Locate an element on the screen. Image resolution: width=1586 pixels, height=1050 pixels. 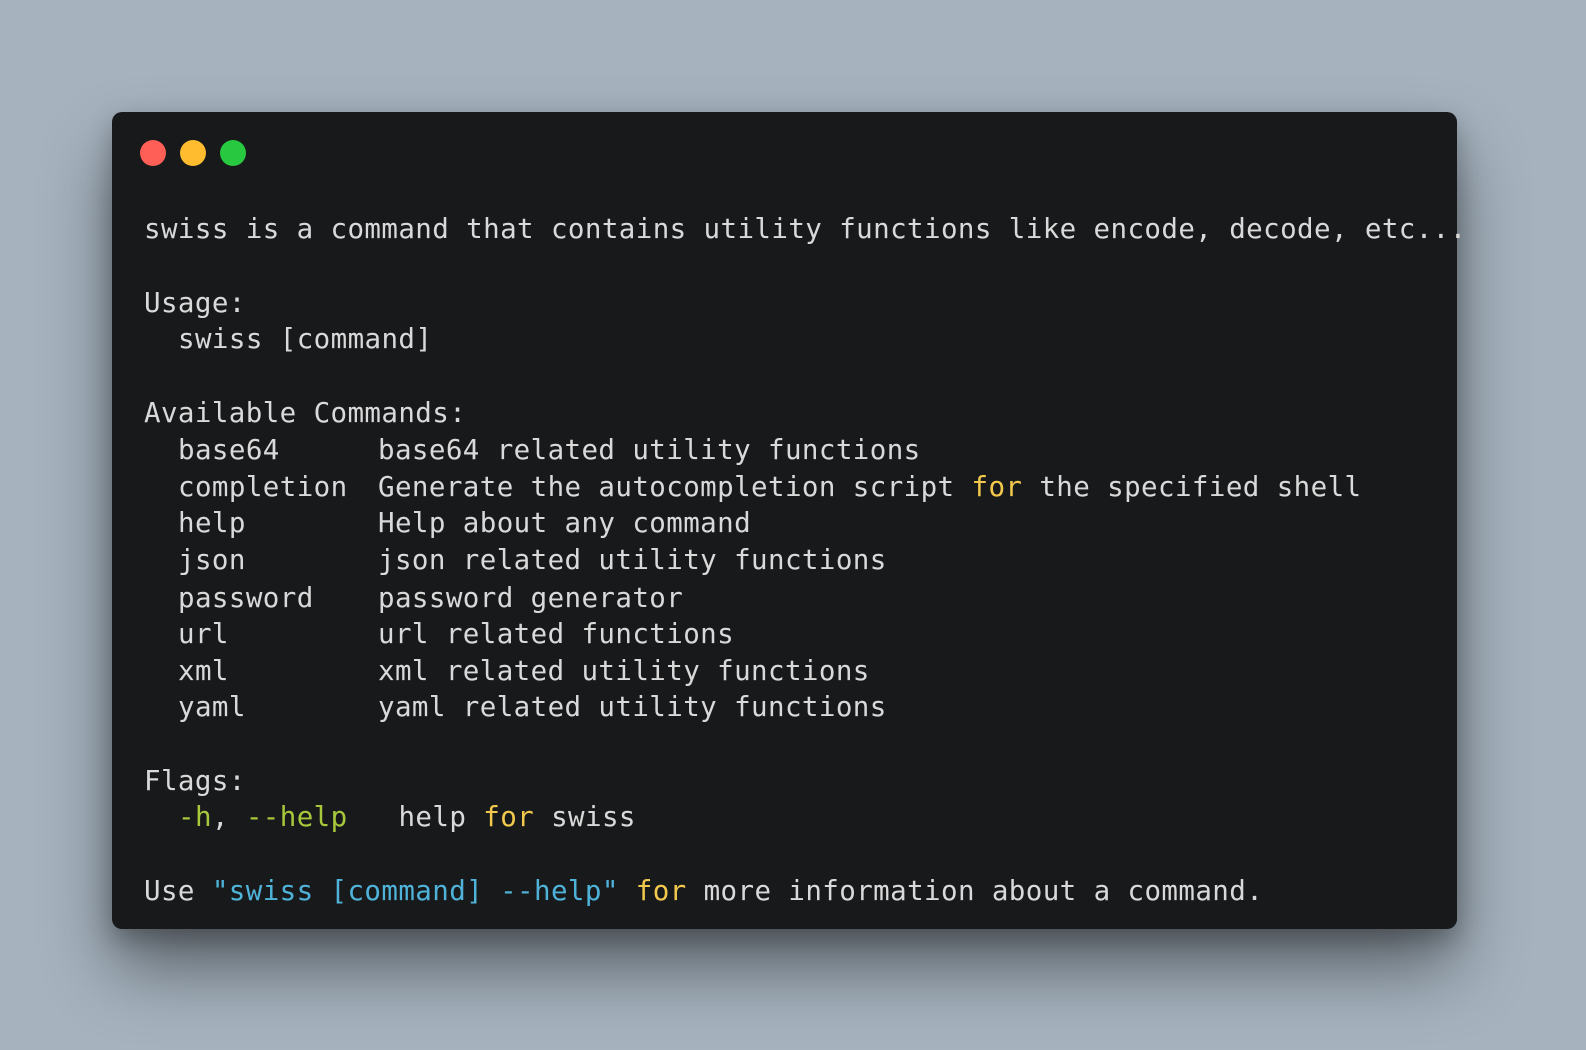
flag-short: -h is located at coordinates (195, 817).